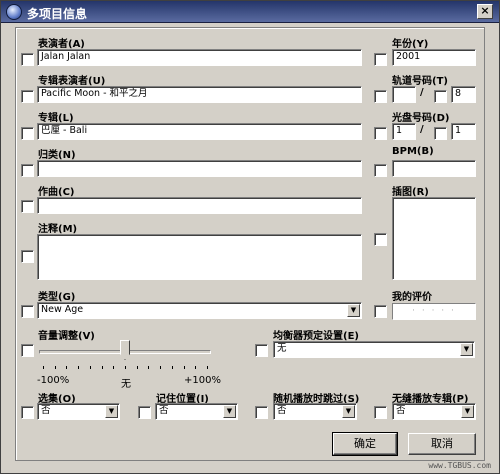 This screenshot has height=474, width=500. What do you see at coordinates (126, 384) in the screenshot?
I see `volume-mid-label: 无` at bounding box center [126, 384].